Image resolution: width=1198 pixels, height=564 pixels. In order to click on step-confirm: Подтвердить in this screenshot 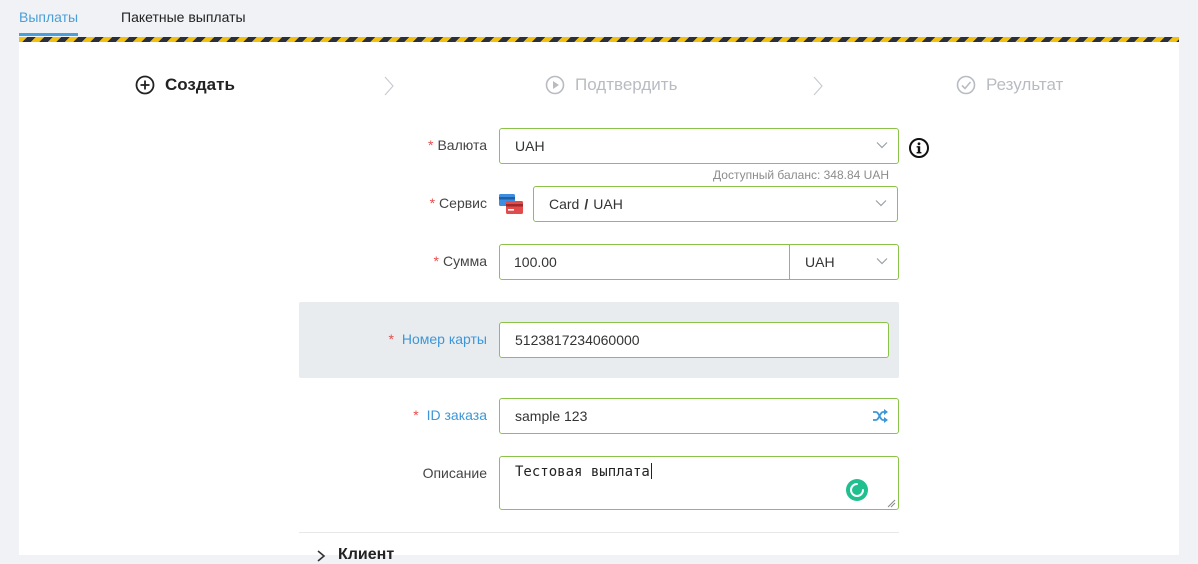, I will do `click(611, 85)`.